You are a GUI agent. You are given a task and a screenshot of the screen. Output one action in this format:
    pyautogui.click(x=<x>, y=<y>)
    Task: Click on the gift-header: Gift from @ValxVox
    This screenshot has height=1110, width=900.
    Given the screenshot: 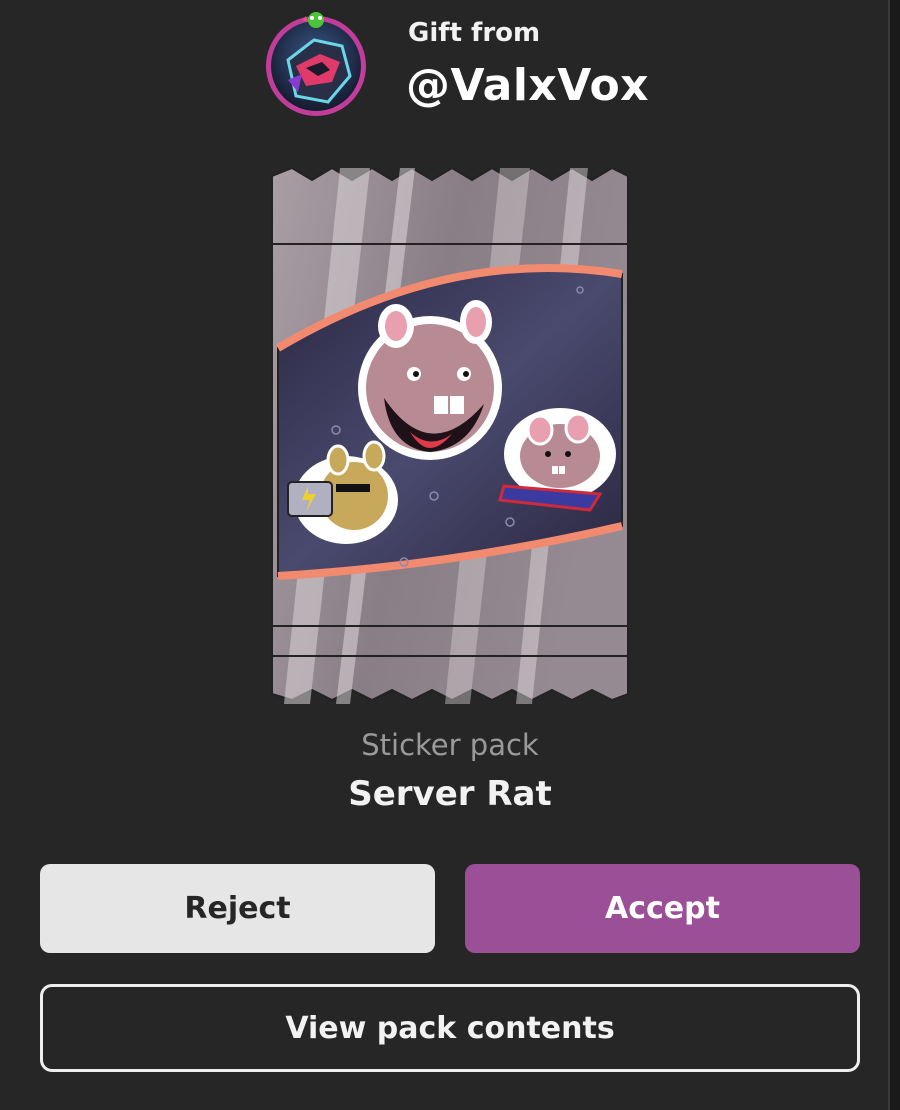 What is the action you would take?
    pyautogui.click(x=472, y=64)
    